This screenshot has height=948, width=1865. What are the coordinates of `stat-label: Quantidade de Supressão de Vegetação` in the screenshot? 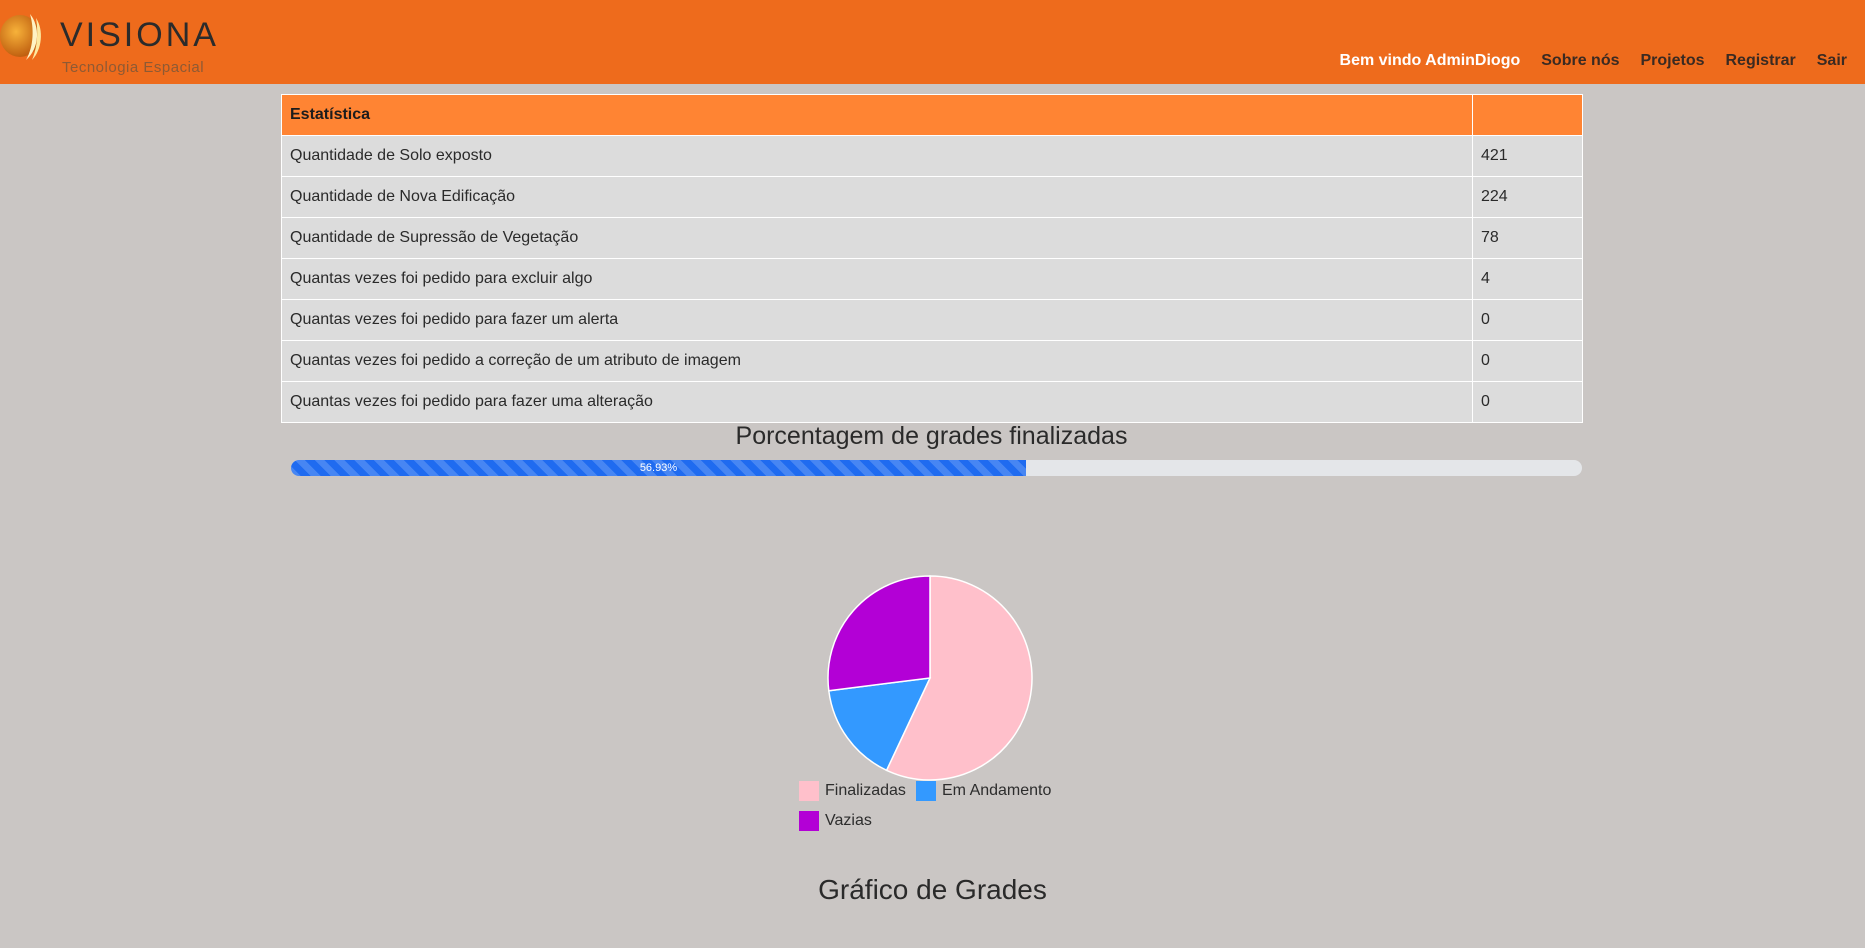 It's located at (877, 238).